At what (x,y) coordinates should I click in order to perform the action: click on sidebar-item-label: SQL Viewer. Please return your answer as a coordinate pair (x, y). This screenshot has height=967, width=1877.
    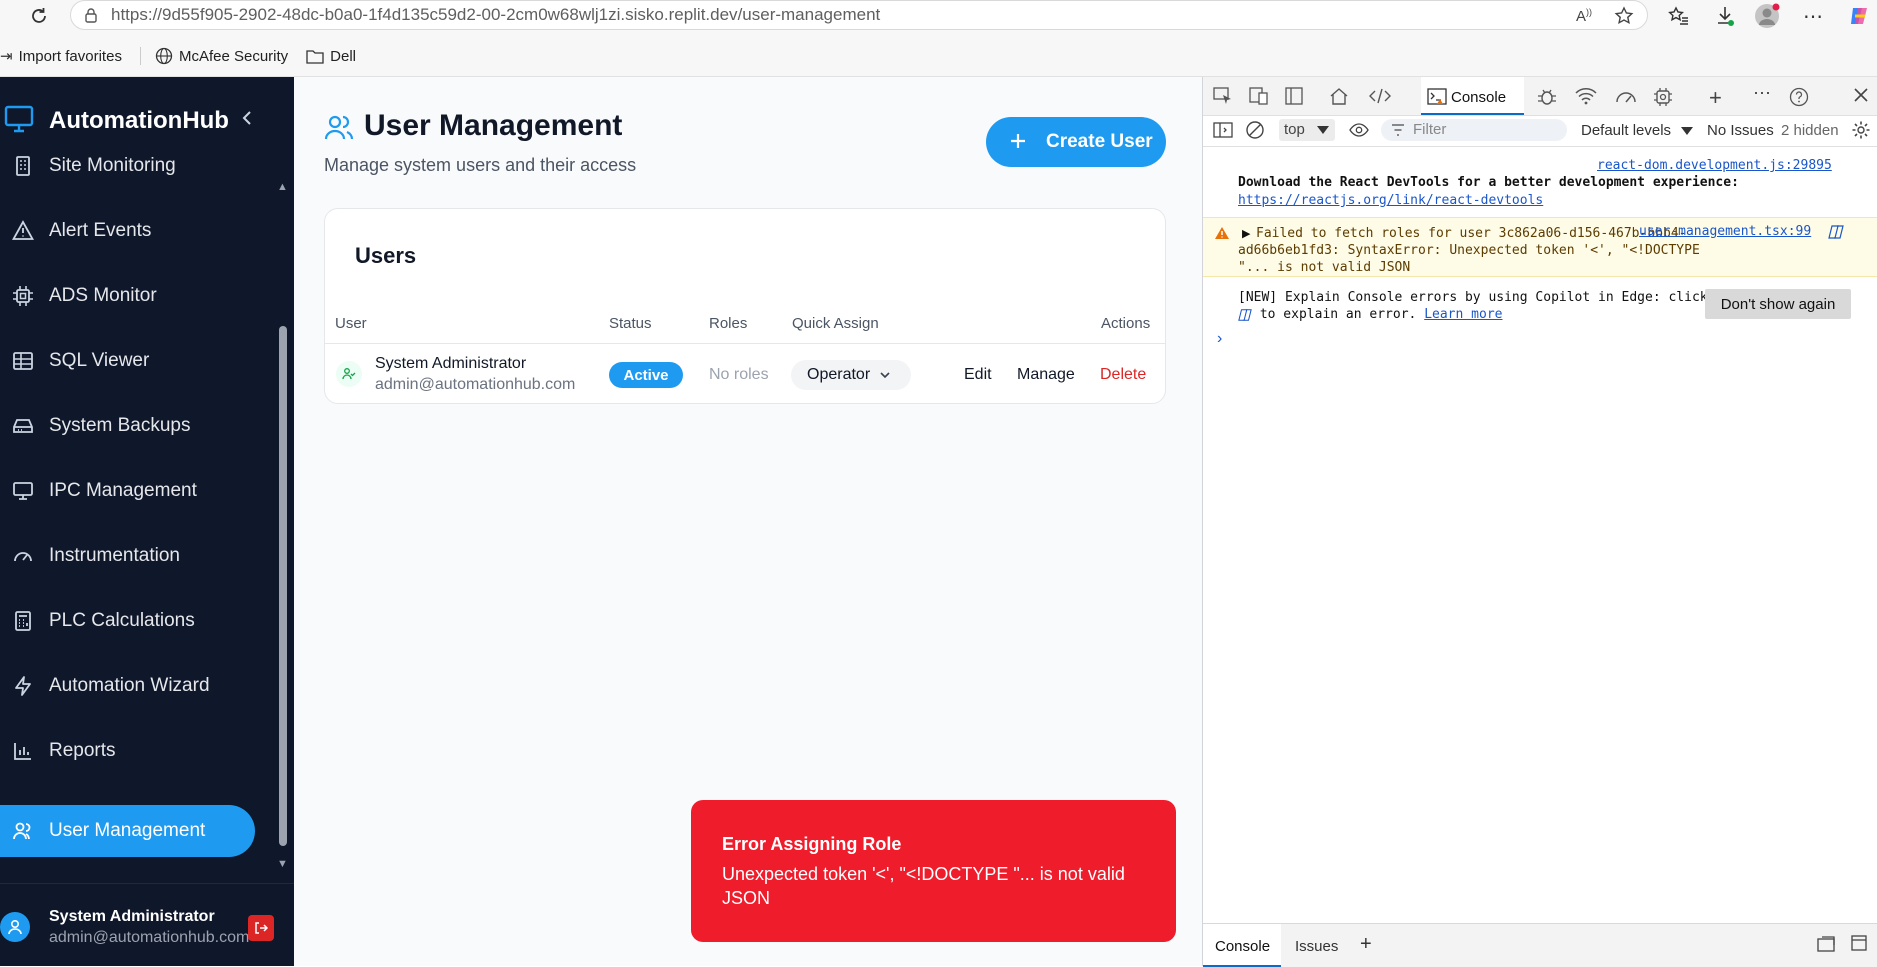
    Looking at the image, I should click on (99, 360).